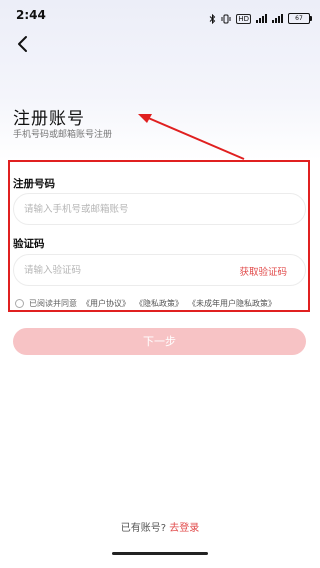 This screenshot has width=320, height=568. I want to click on bluetooth-icon, so click(212, 18).